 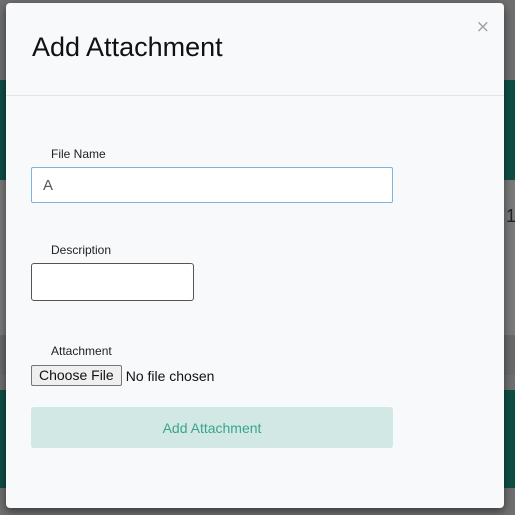 I want to click on add-attachment-button: Add Attachment, so click(x=212, y=427).